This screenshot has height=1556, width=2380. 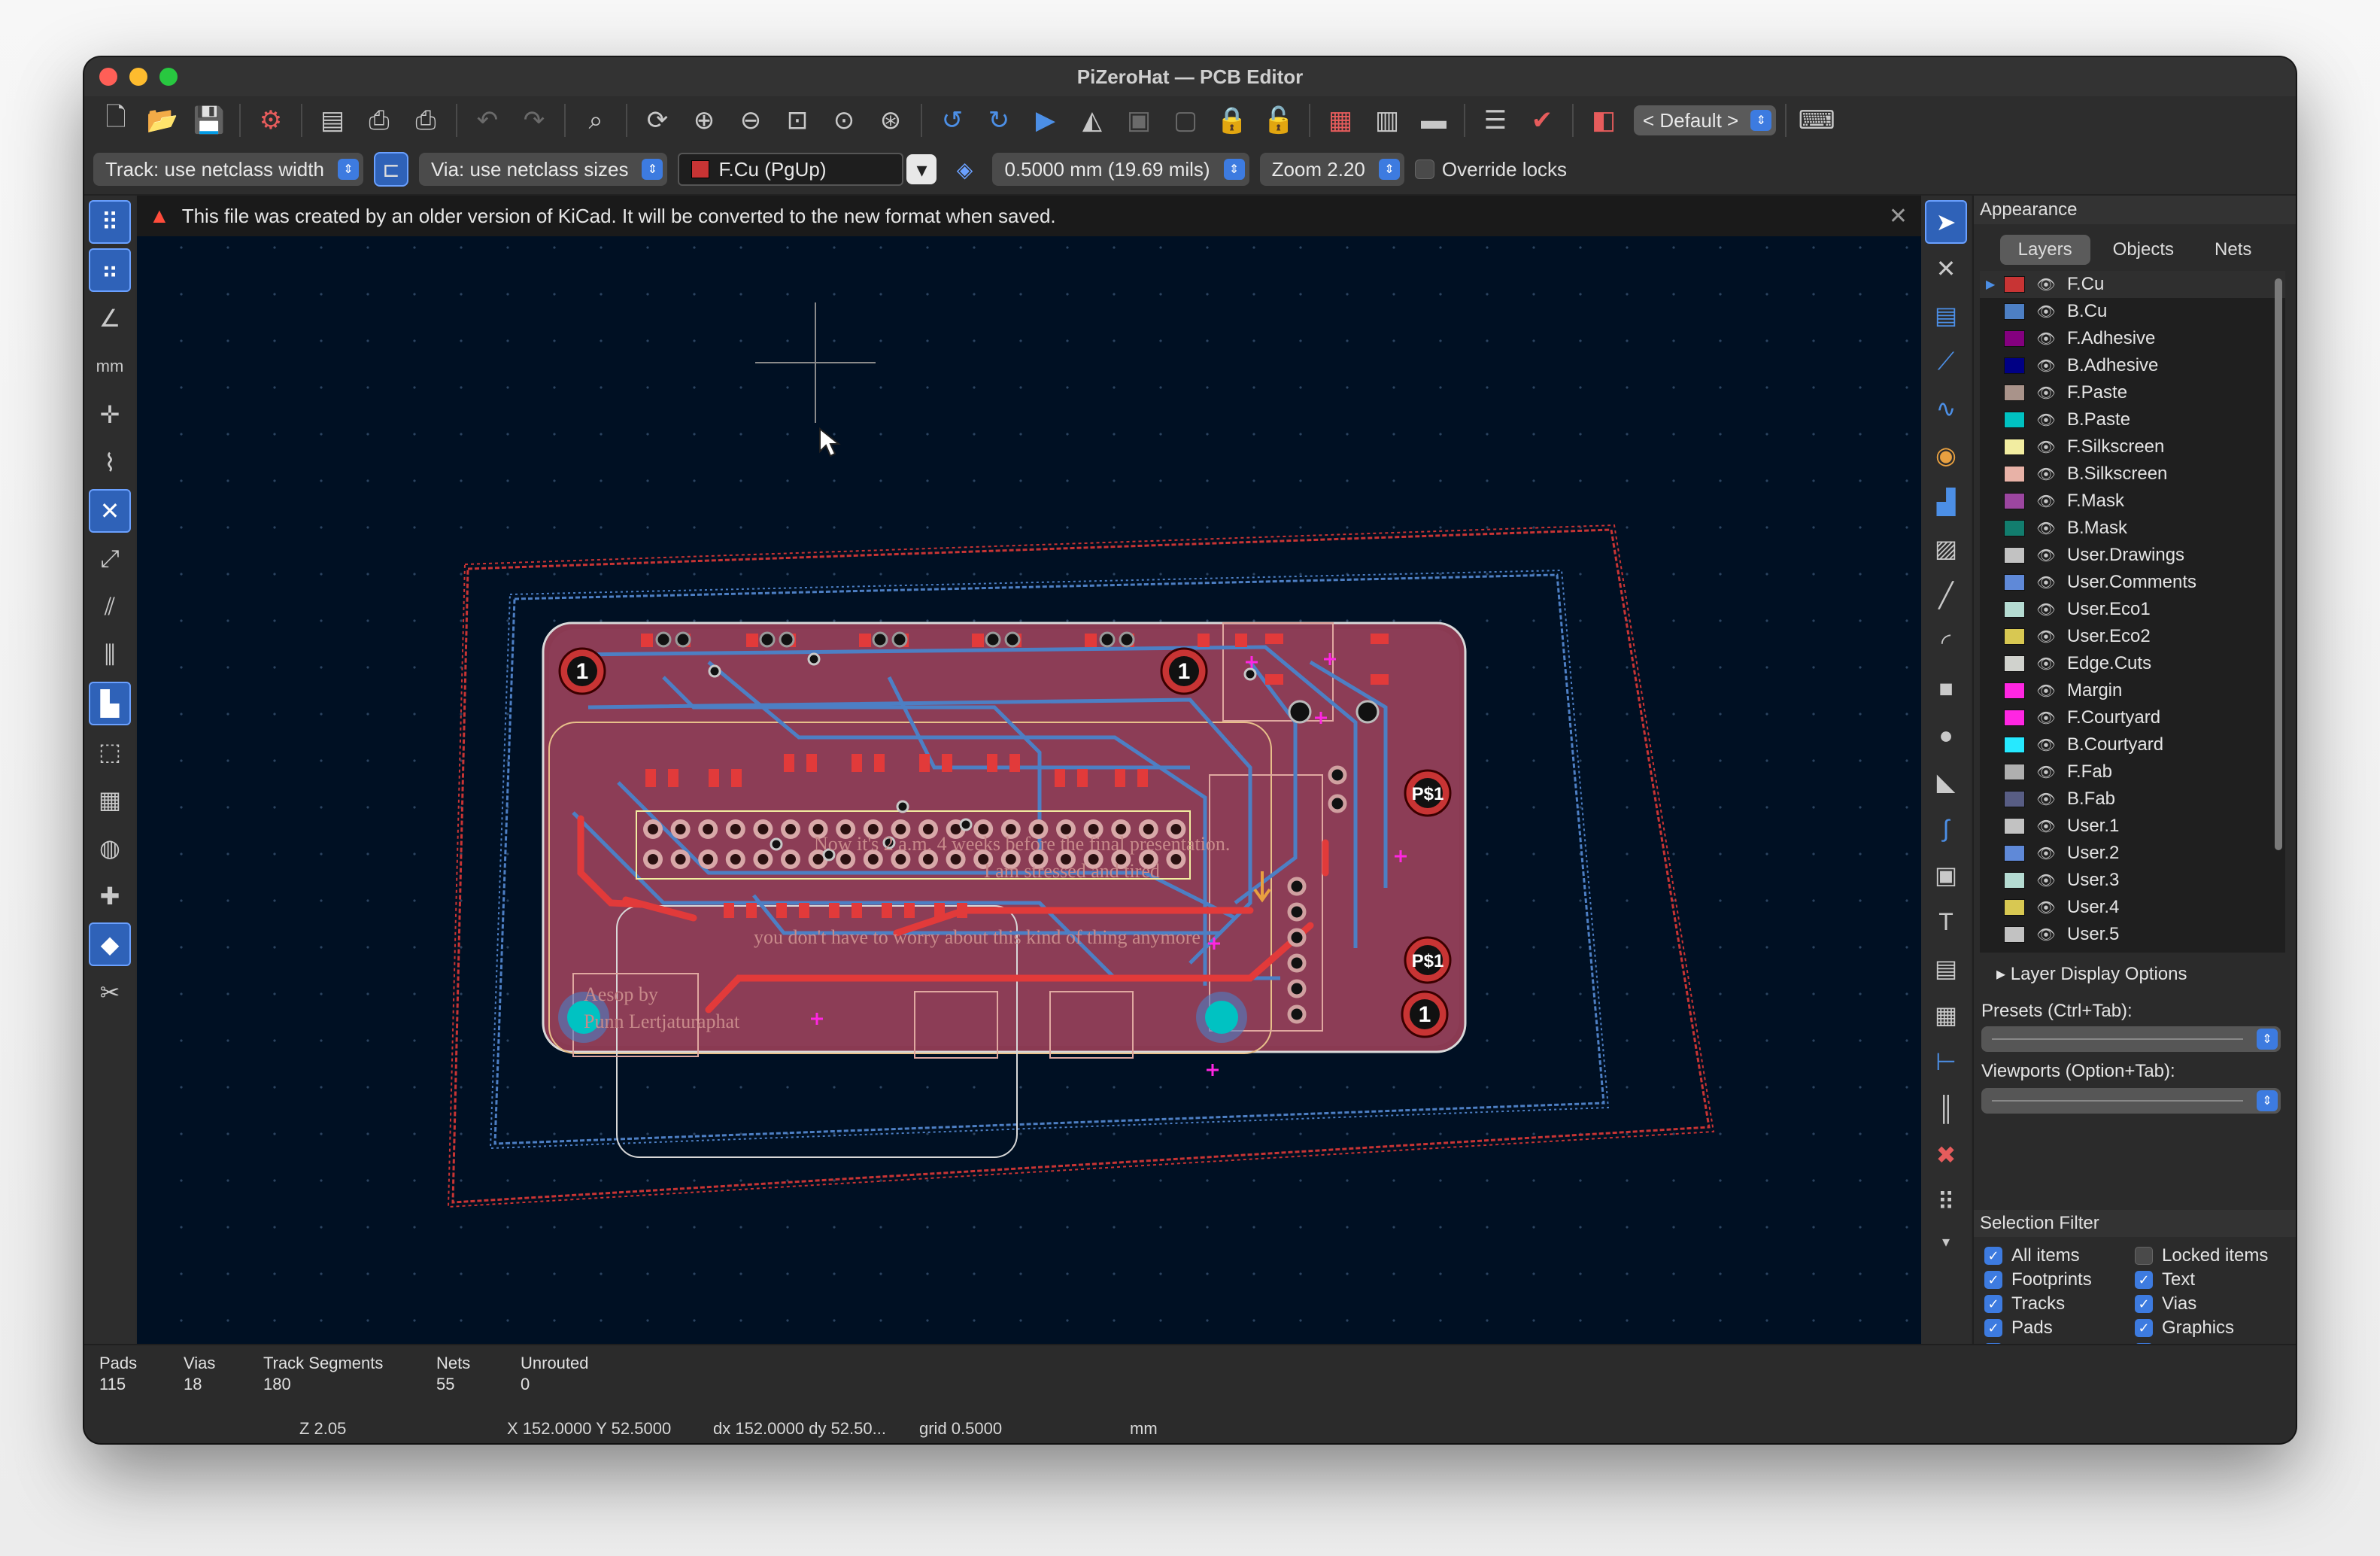 I want to click on grid-select: 0.5000 mm (19.69 mils) ⇕, so click(x=1120, y=169).